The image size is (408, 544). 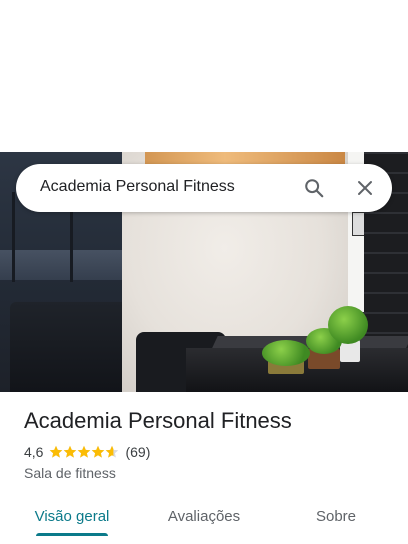 I want to click on close-icon, so click(x=365, y=188).